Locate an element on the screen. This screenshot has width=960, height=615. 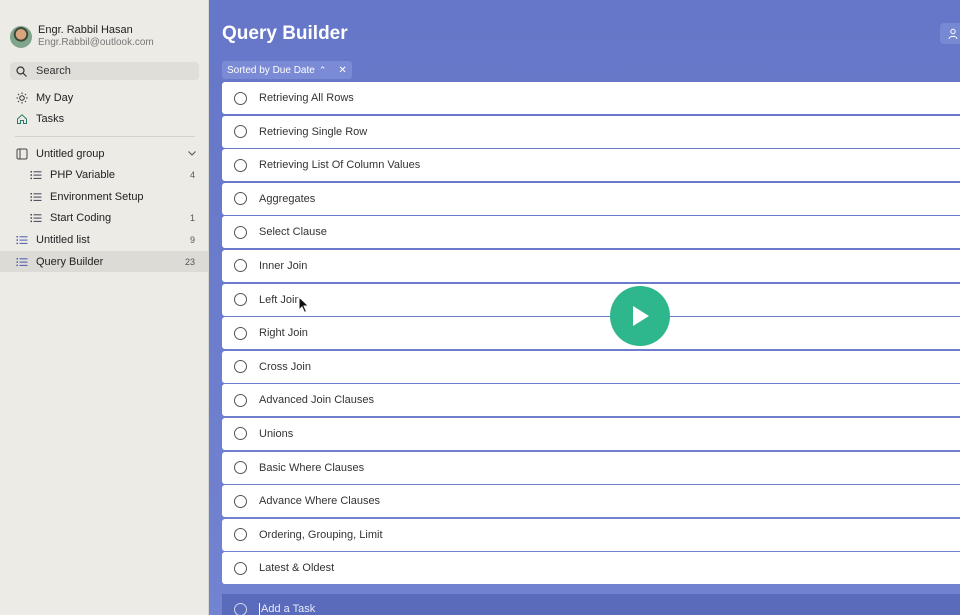
home-icon is located at coordinates (22, 119).